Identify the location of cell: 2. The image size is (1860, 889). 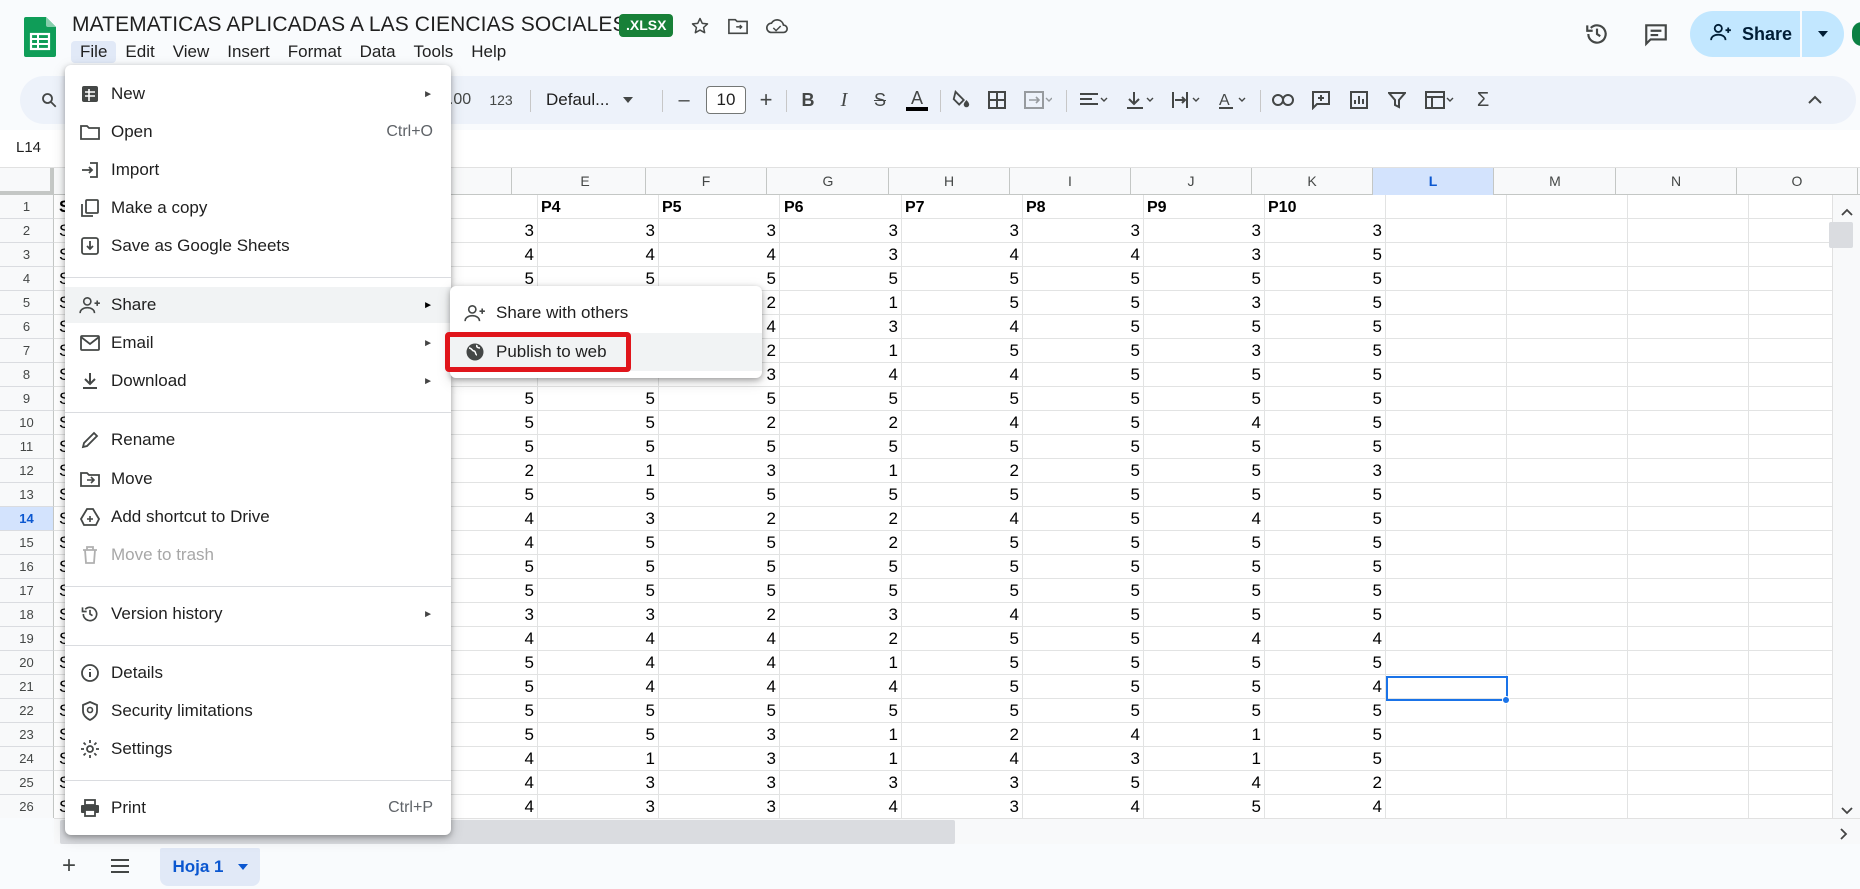
(962, 735).